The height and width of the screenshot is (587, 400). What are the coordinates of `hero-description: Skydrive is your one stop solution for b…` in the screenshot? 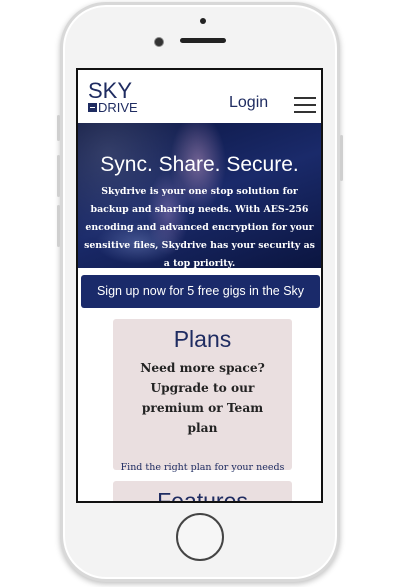 It's located at (199, 227).